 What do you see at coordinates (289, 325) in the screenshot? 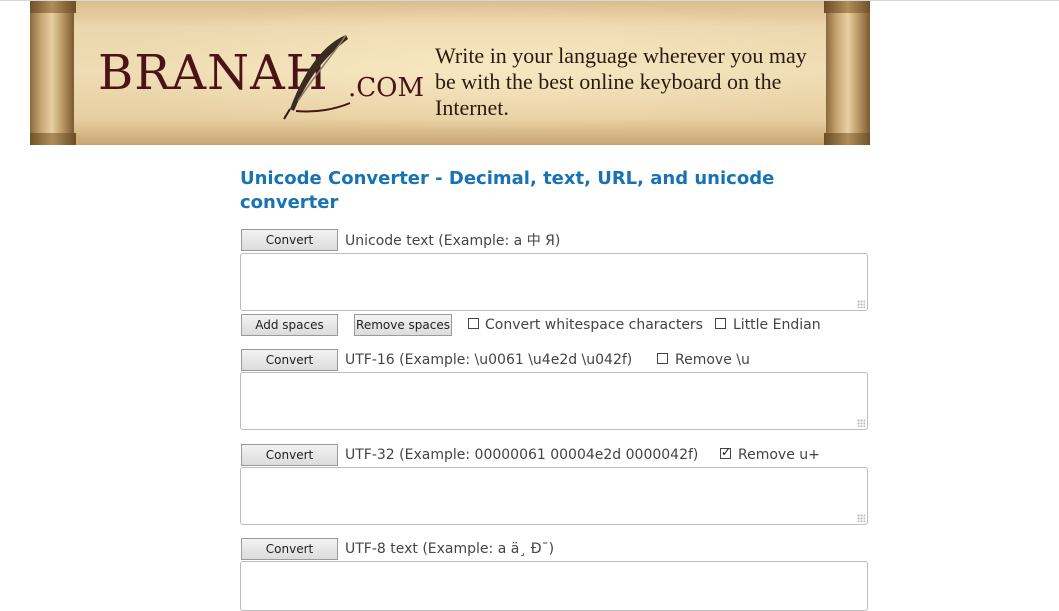
I see `add-spaces-button: Add spaces` at bounding box center [289, 325].